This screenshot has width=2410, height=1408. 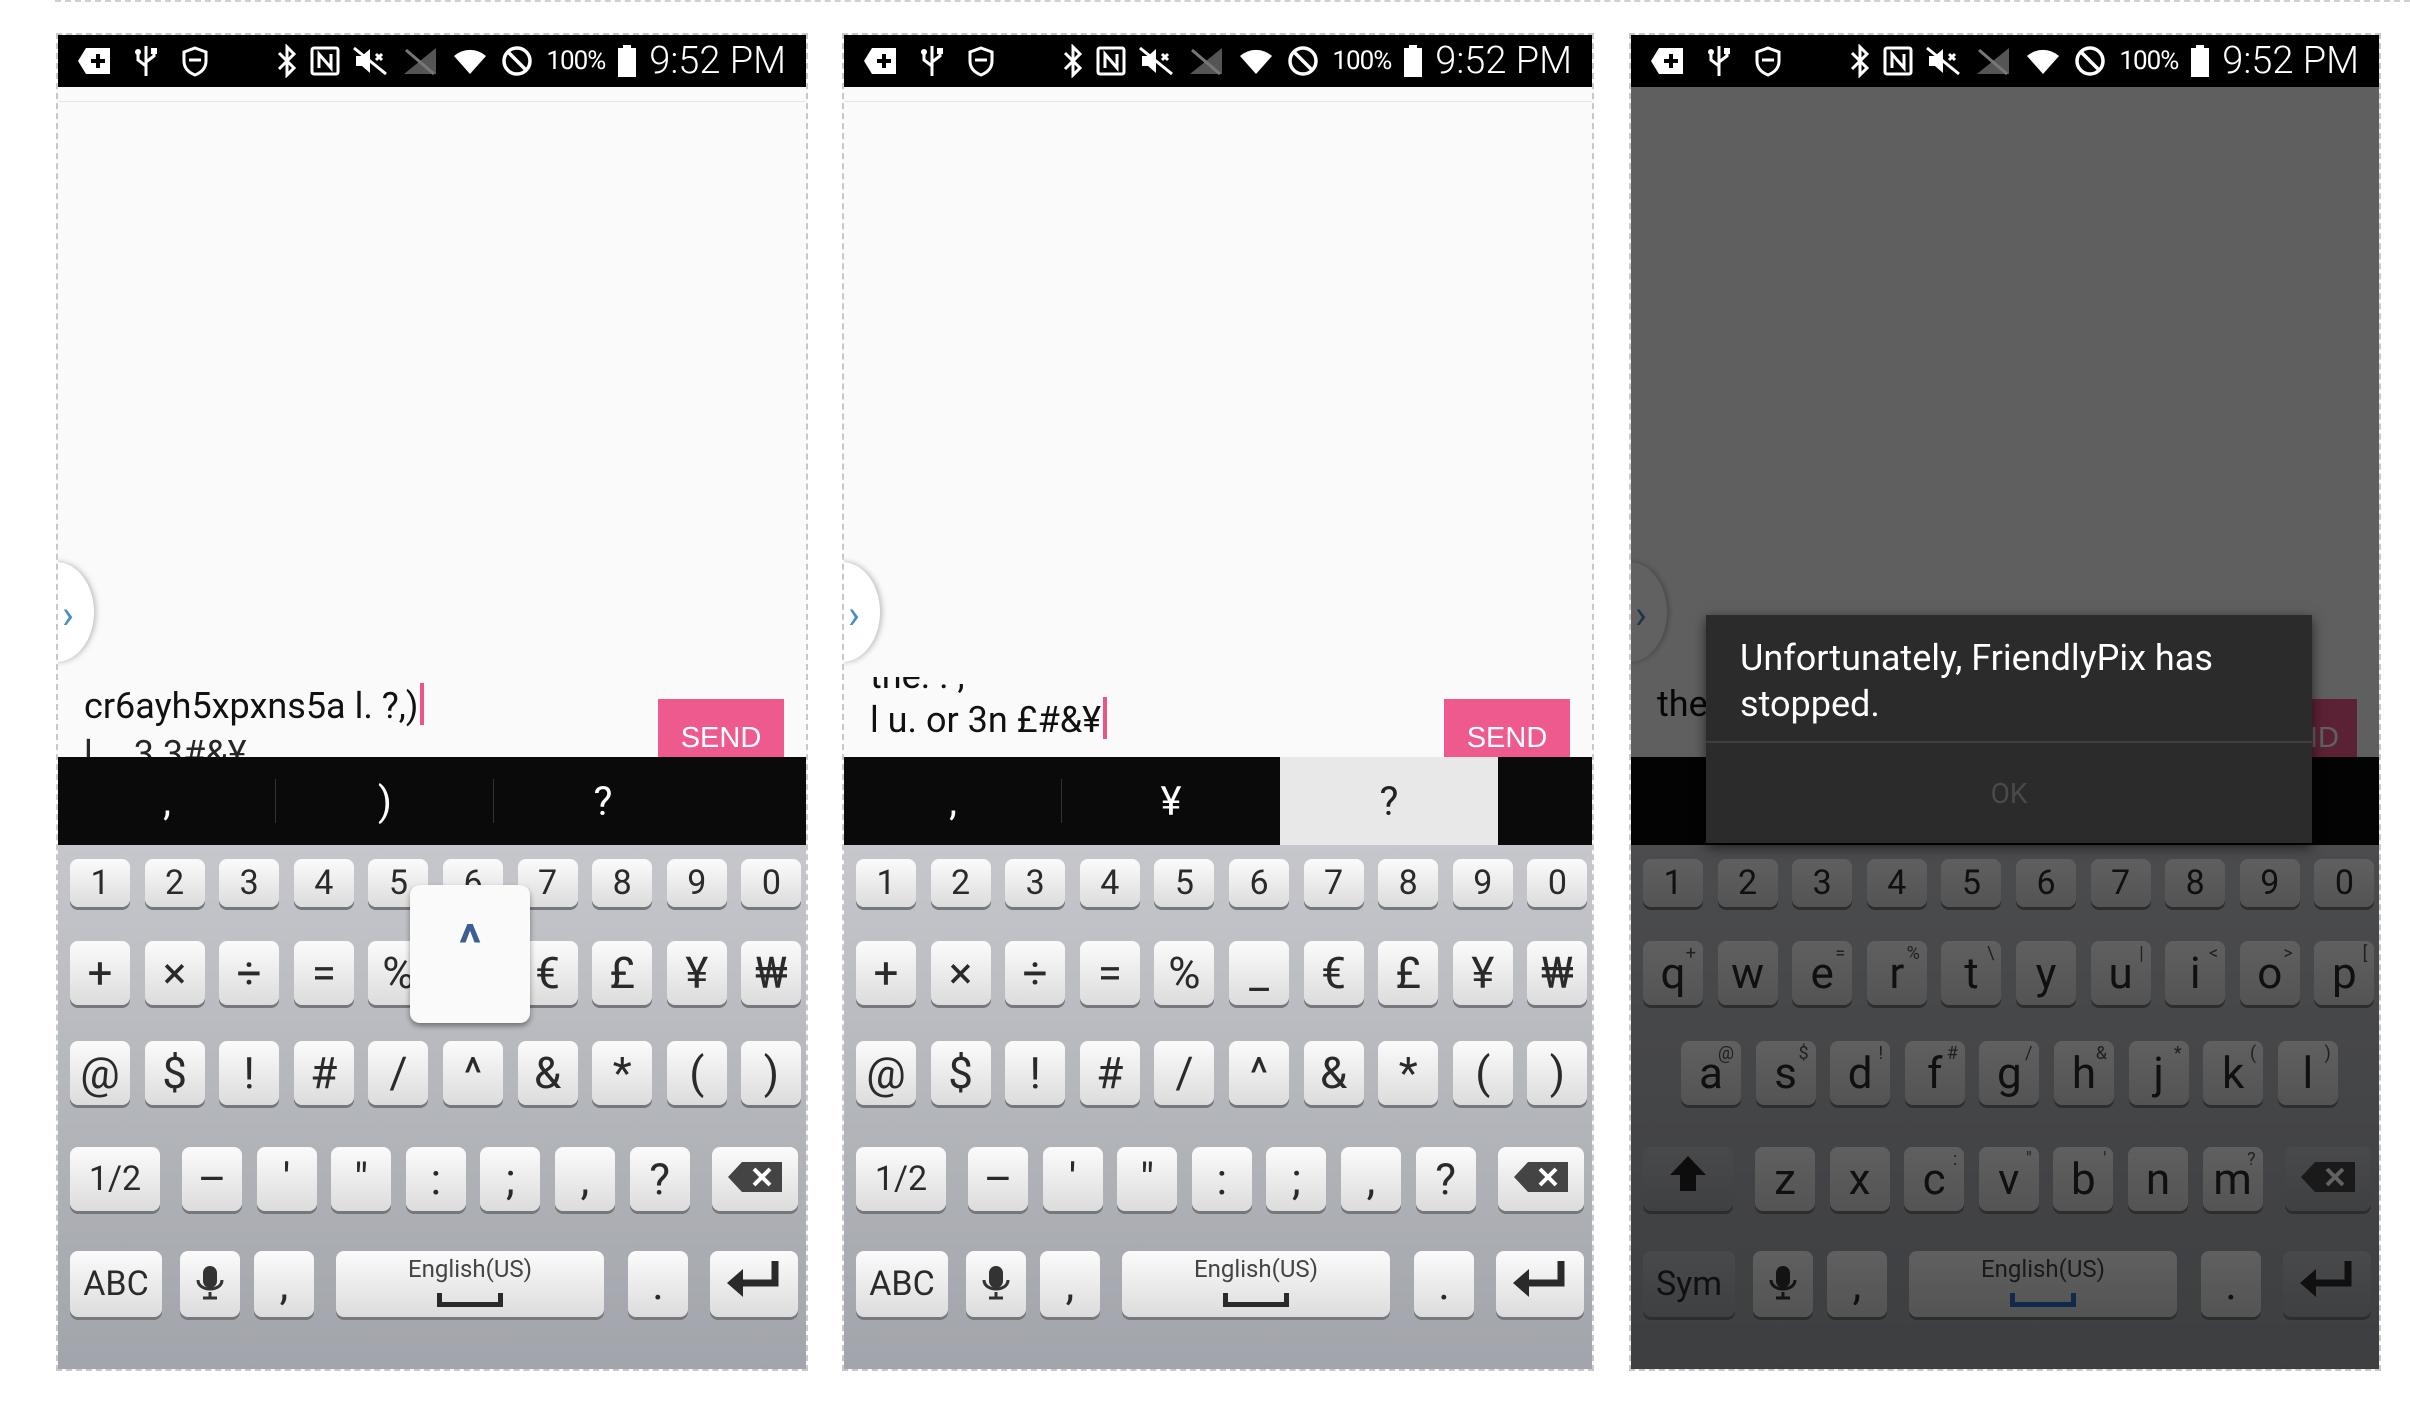 I want to click on suggestion-2: ¥, so click(x=1171, y=801).